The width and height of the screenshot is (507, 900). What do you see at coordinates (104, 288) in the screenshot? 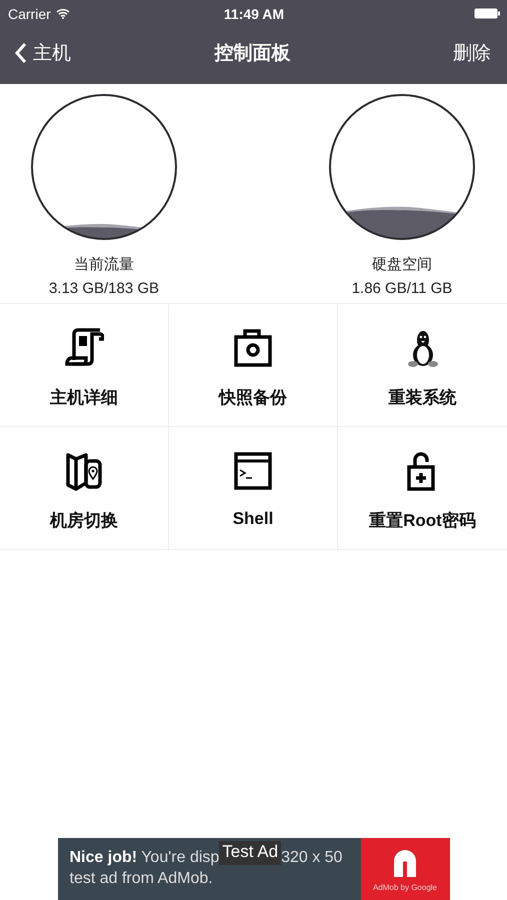
I see `gauge-reading: 3.13 GB/183 GB` at bounding box center [104, 288].